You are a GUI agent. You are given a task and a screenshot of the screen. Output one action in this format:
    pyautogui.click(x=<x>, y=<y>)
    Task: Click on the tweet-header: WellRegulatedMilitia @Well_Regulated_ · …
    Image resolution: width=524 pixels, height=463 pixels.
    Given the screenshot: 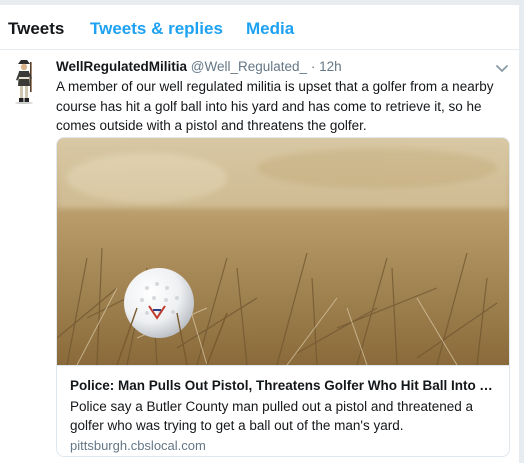 What is the action you would take?
    pyautogui.click(x=199, y=66)
    